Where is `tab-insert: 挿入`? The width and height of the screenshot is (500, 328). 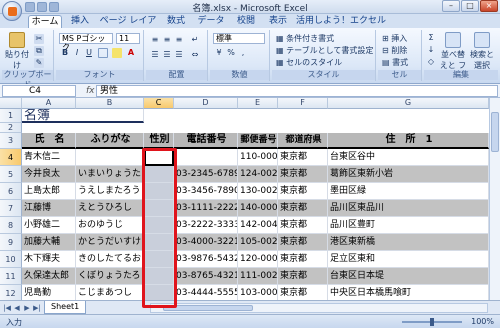
tab-insert: 挿入 is located at coordinates (80, 21).